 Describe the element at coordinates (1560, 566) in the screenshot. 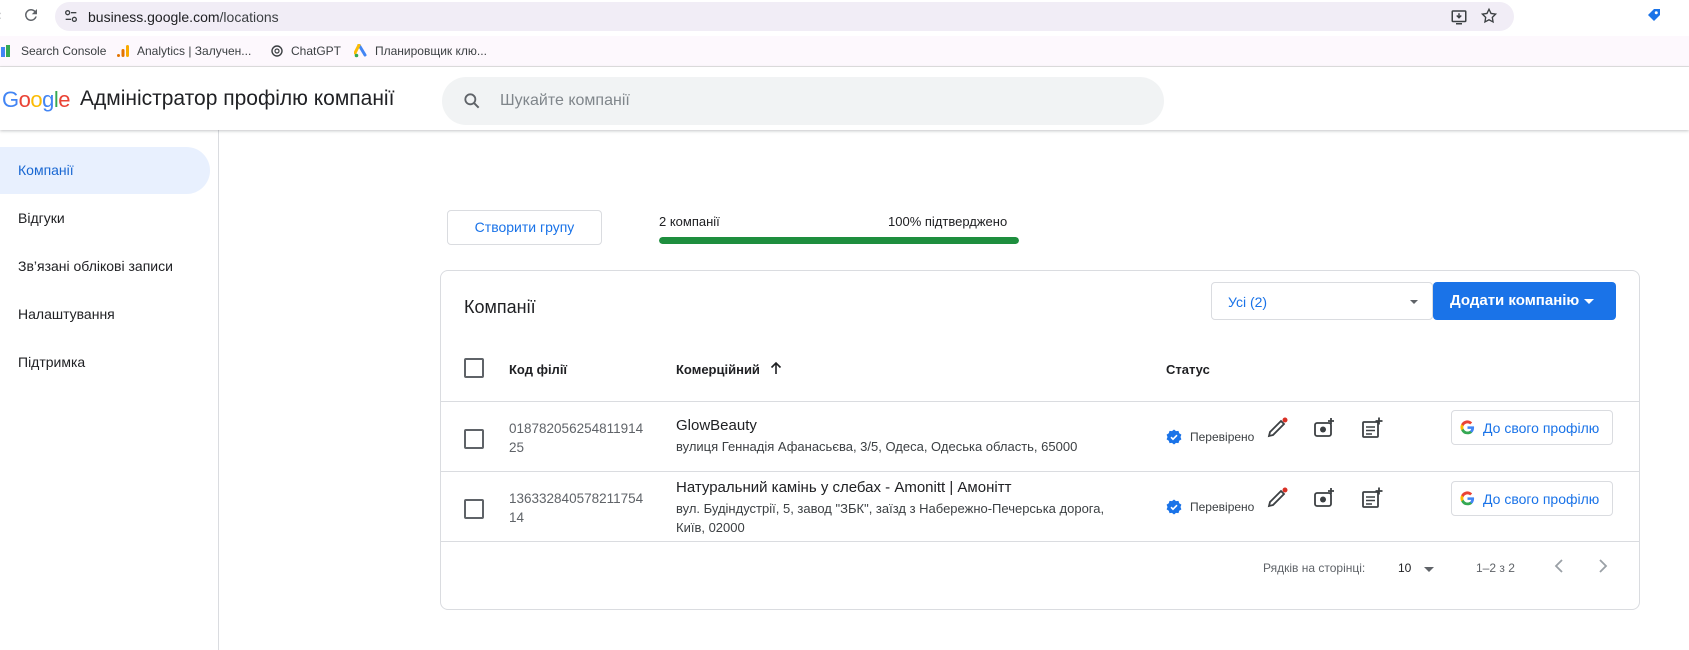

I see `previous-page-icon` at that location.